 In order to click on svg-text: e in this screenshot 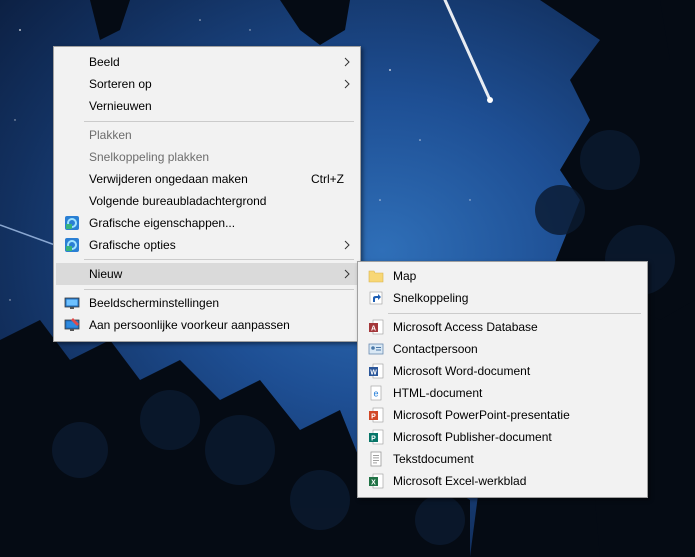, I will do `click(375, 394)`.